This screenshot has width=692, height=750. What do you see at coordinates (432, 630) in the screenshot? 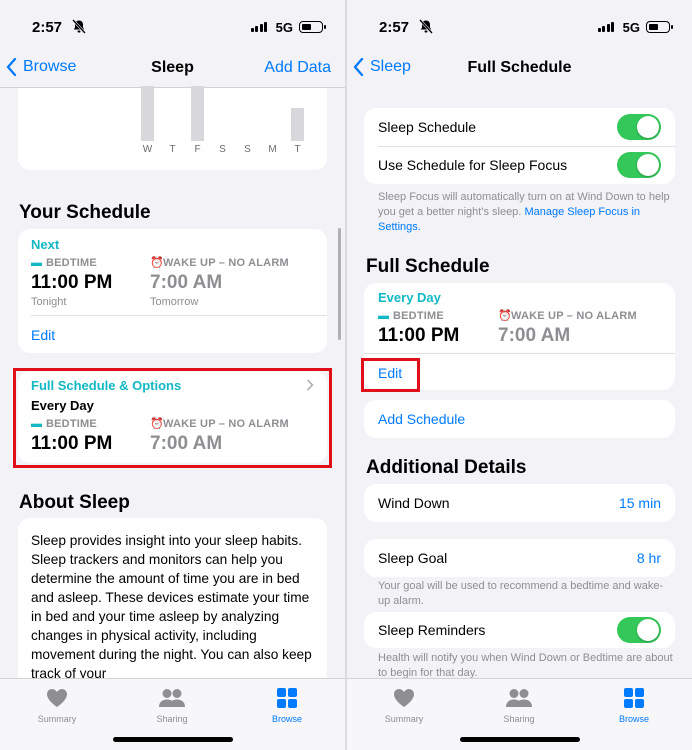
I see `sleep-reminders-label: Sleep Reminders` at bounding box center [432, 630].